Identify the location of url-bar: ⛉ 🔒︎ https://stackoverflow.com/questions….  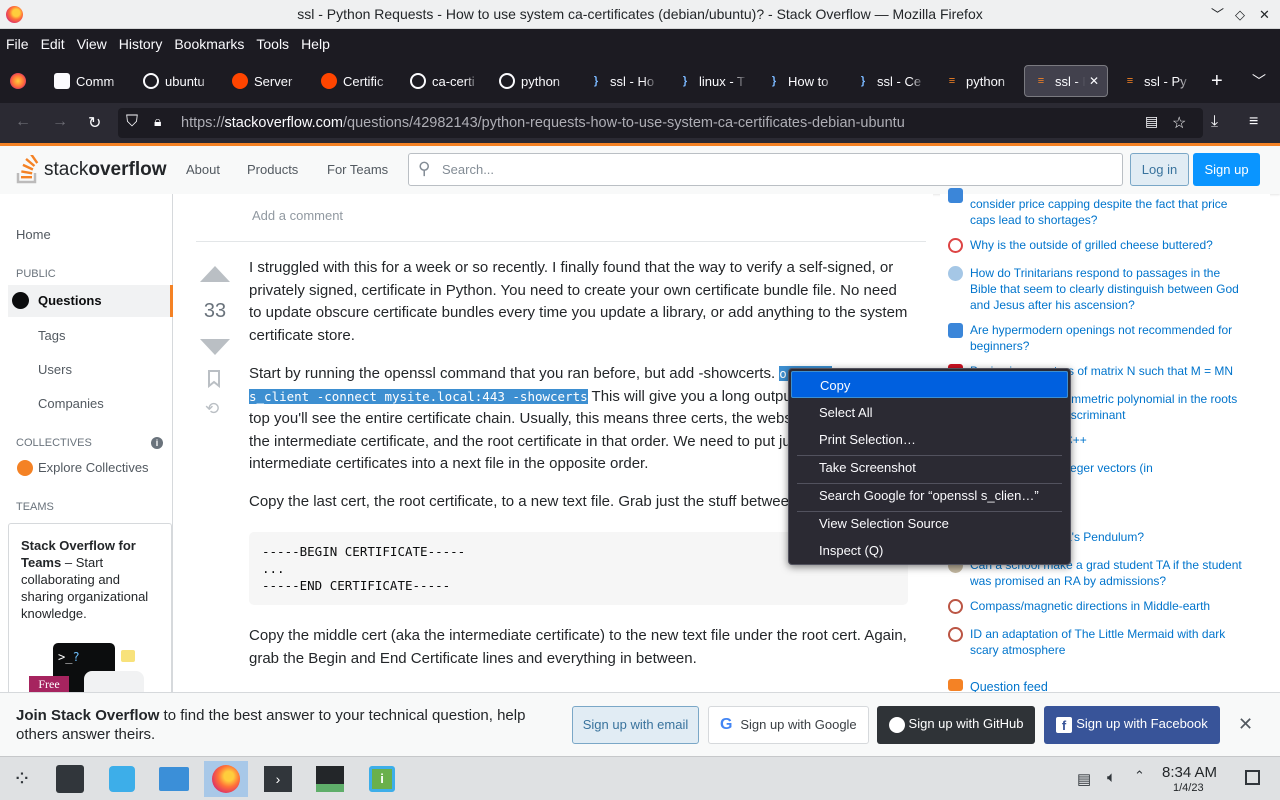
(660, 123).